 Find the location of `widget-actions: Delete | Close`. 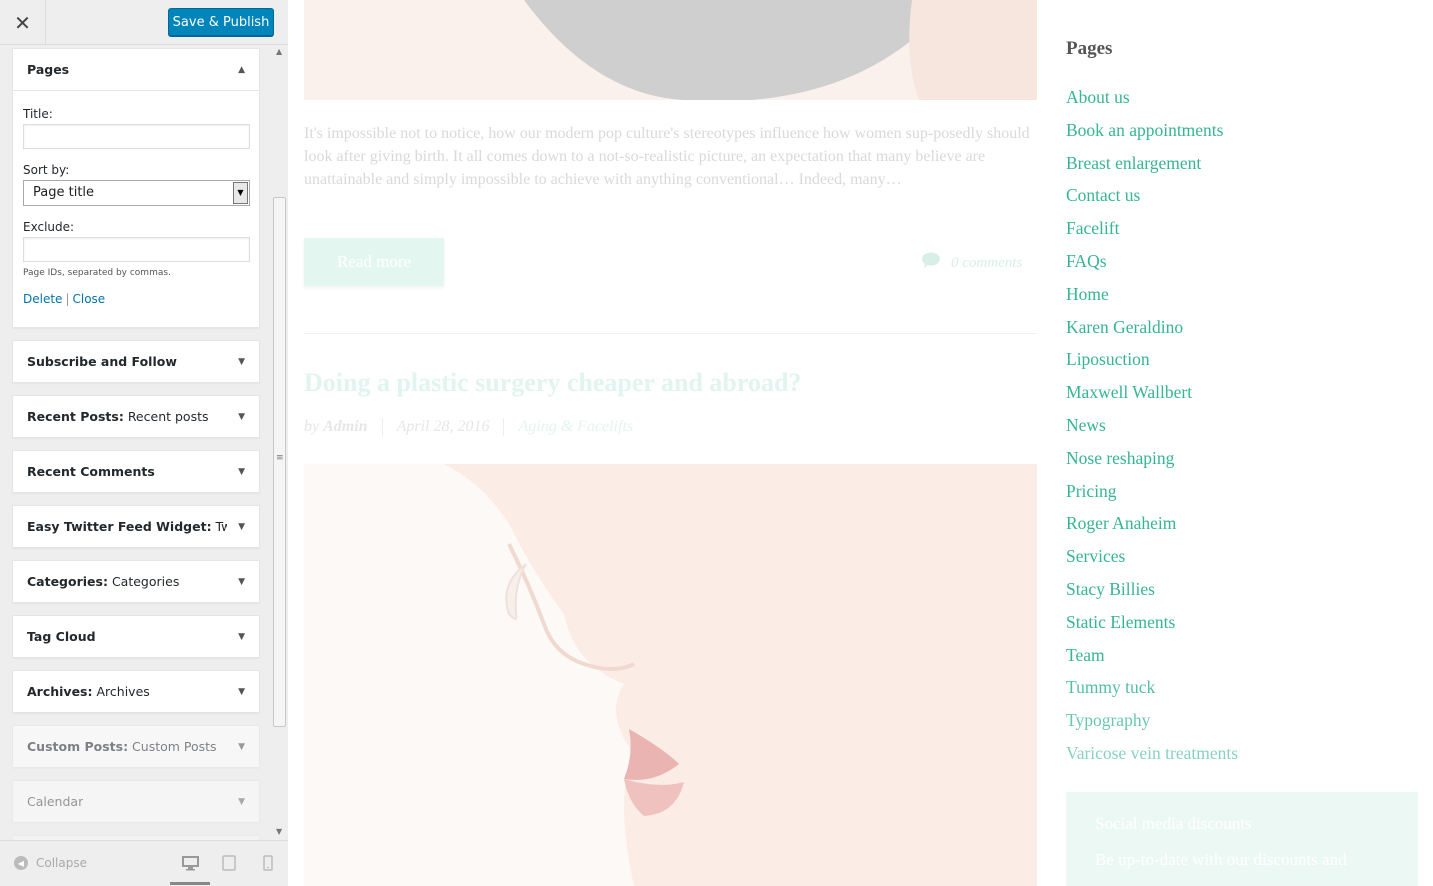

widget-actions: Delete | Close is located at coordinates (136, 299).